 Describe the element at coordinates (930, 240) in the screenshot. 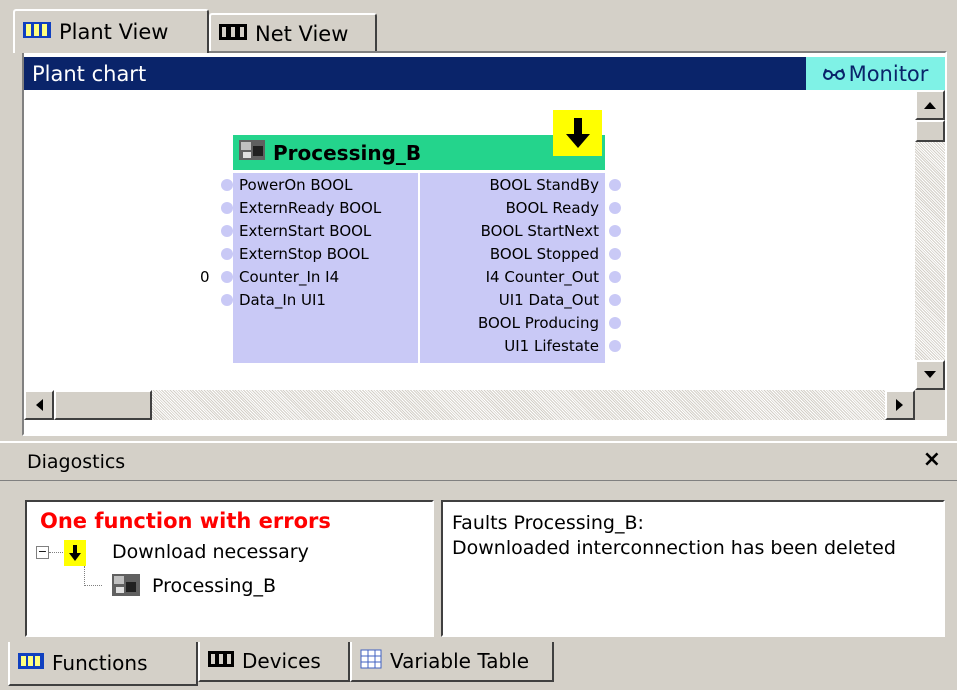

I see `vertical-scrollbar` at that location.